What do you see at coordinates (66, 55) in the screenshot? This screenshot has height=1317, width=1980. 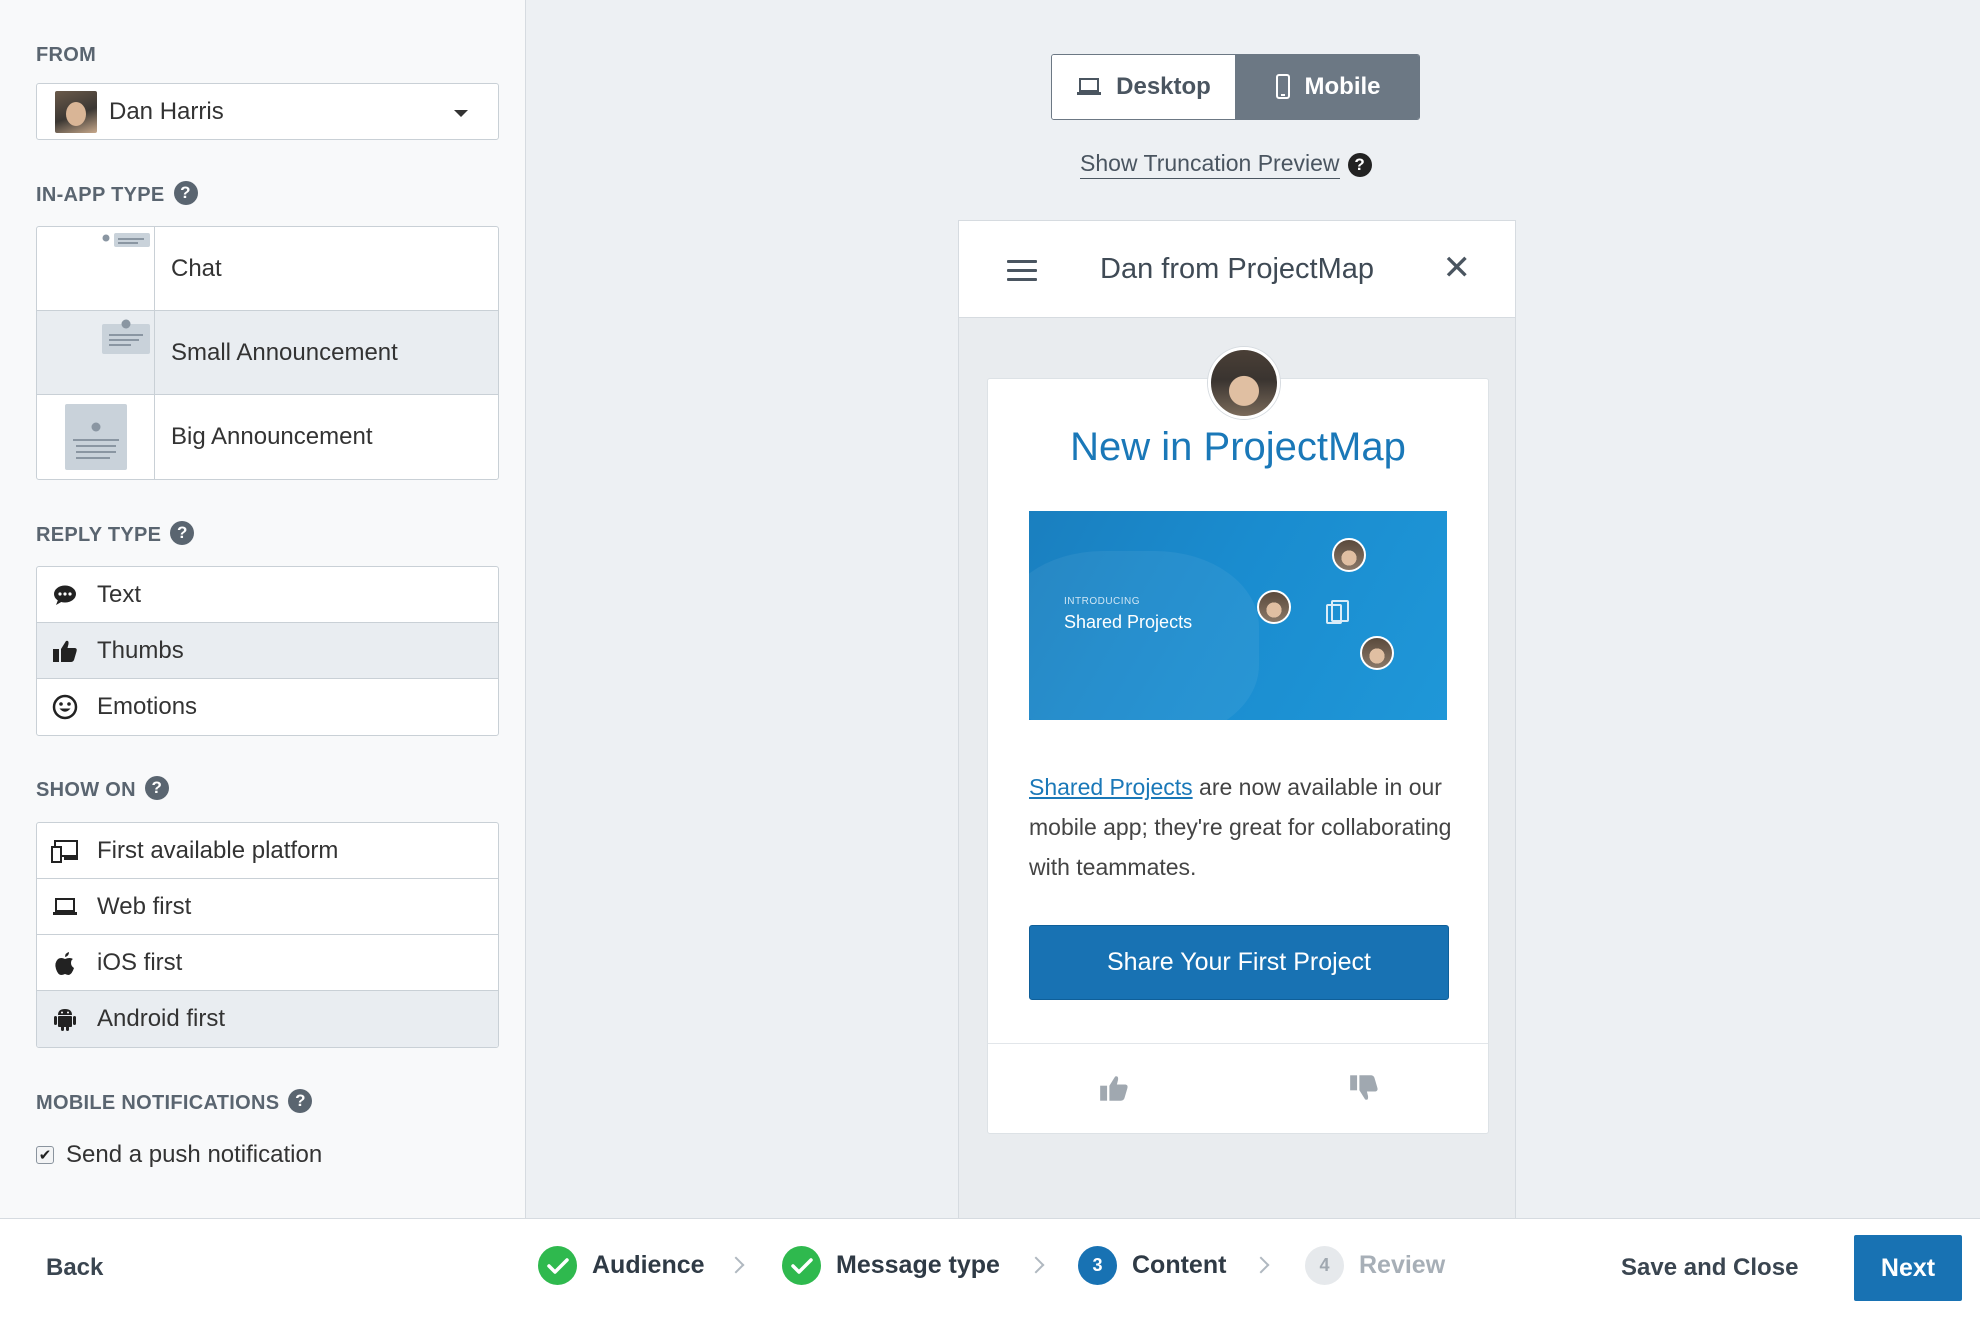 I see `from-label: FROM` at bounding box center [66, 55].